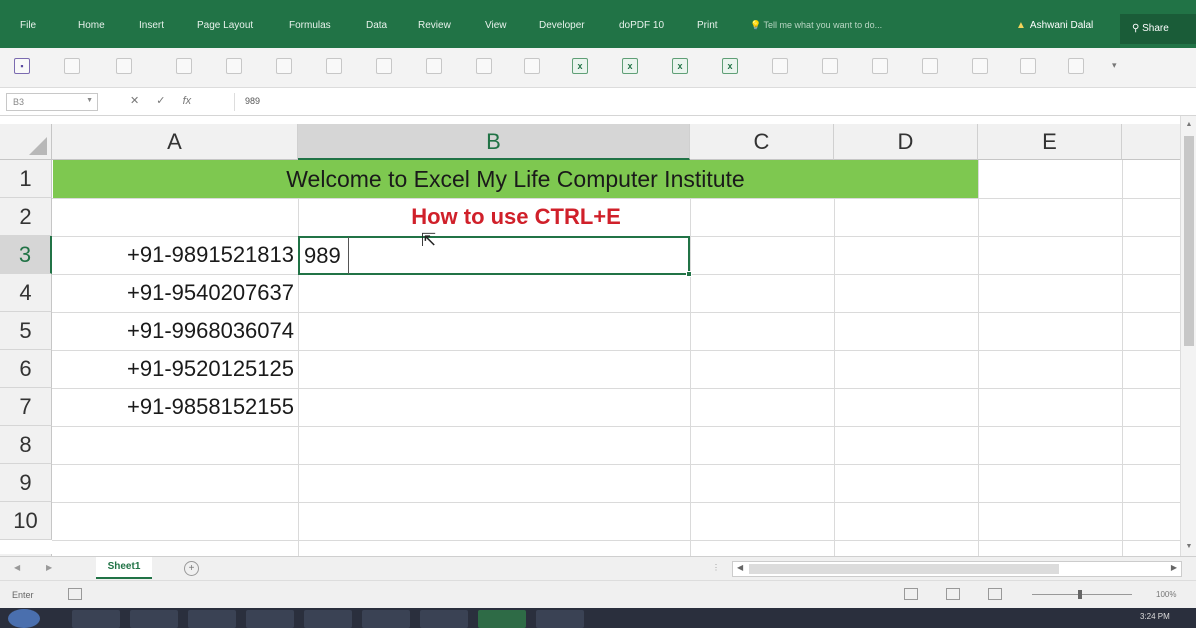 The width and height of the screenshot is (1196, 628). What do you see at coordinates (1054, 25) in the screenshot?
I see `user-account: ▲ Ashwani Dalal` at bounding box center [1054, 25].